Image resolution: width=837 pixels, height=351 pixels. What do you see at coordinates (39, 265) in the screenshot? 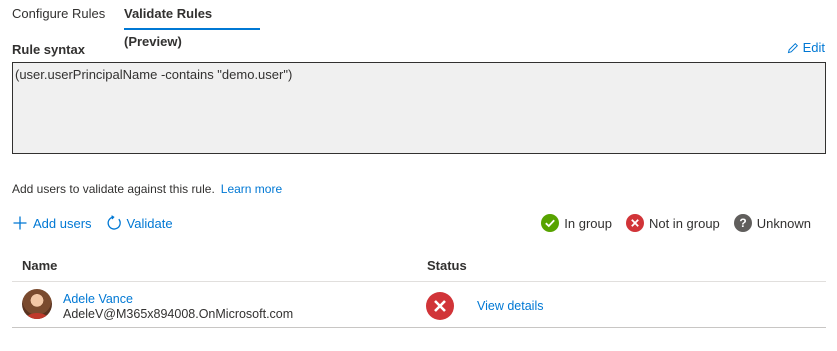
I see `column-header-name: Name` at bounding box center [39, 265].